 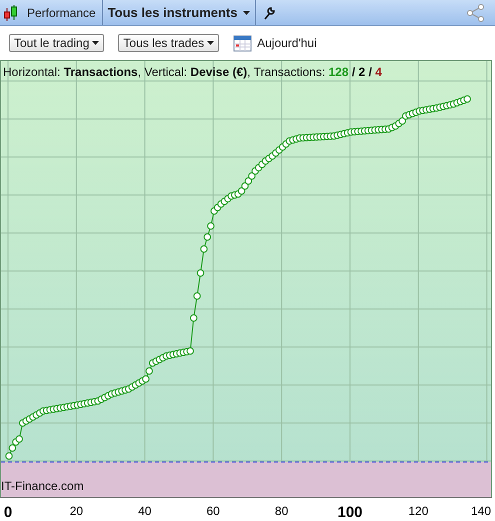 What do you see at coordinates (192, 72) in the screenshot?
I see `chart-info: Horizontal: Transactions, Vertical: Devise (€), Transactions: 128 / 2 / 4` at bounding box center [192, 72].